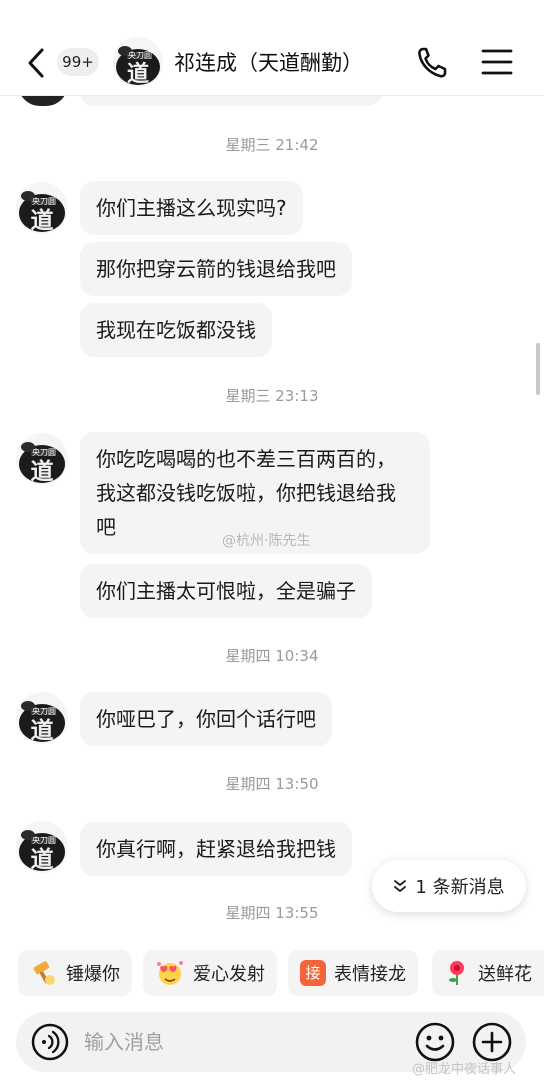  What do you see at coordinates (492, 1042) in the screenshot?
I see `plus-icon` at bounding box center [492, 1042].